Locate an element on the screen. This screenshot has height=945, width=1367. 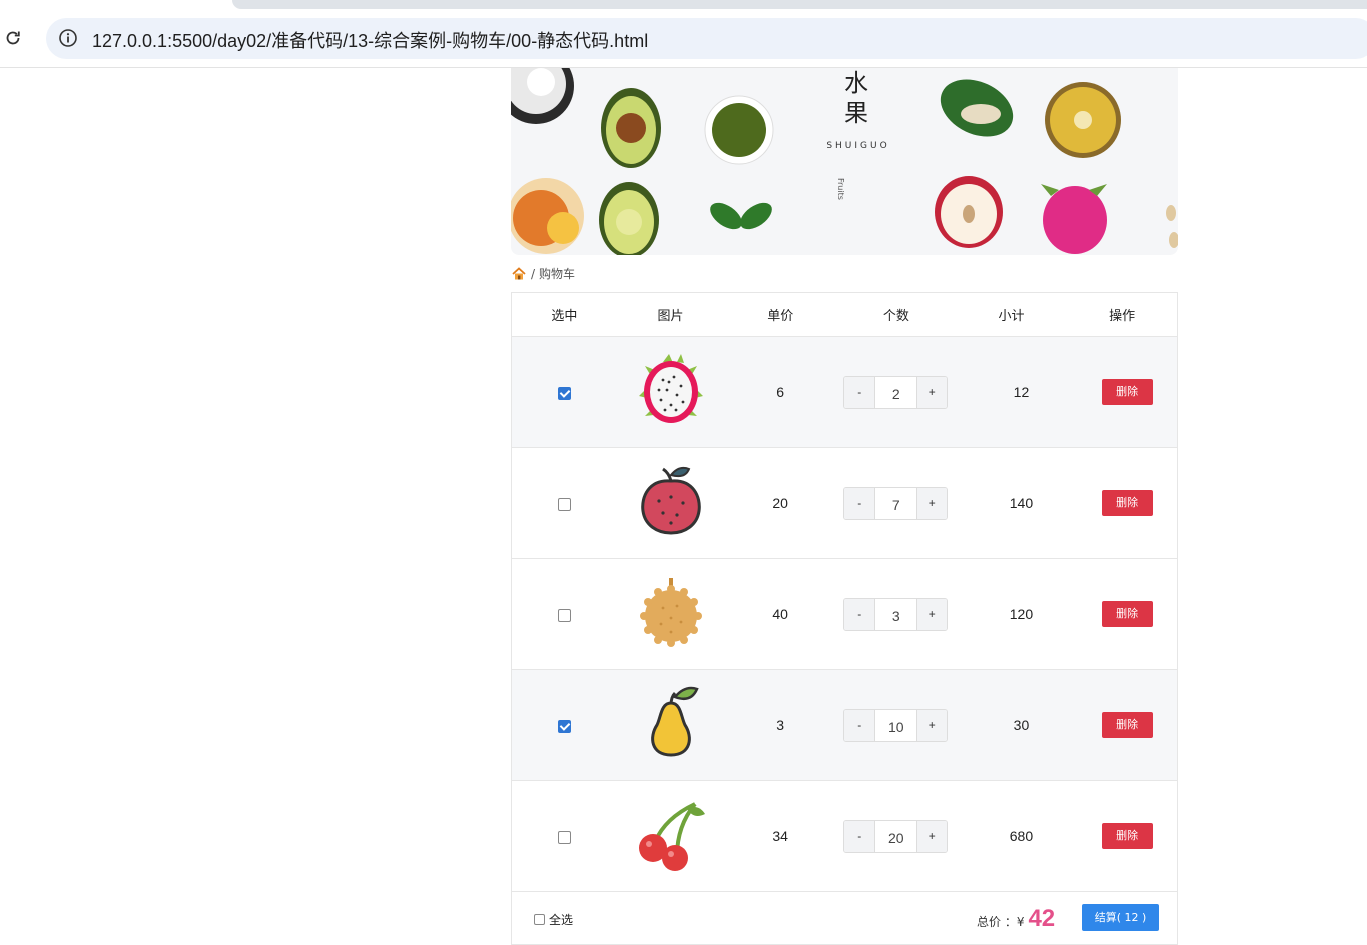
select-all: 全选 is located at coordinates (553, 919).